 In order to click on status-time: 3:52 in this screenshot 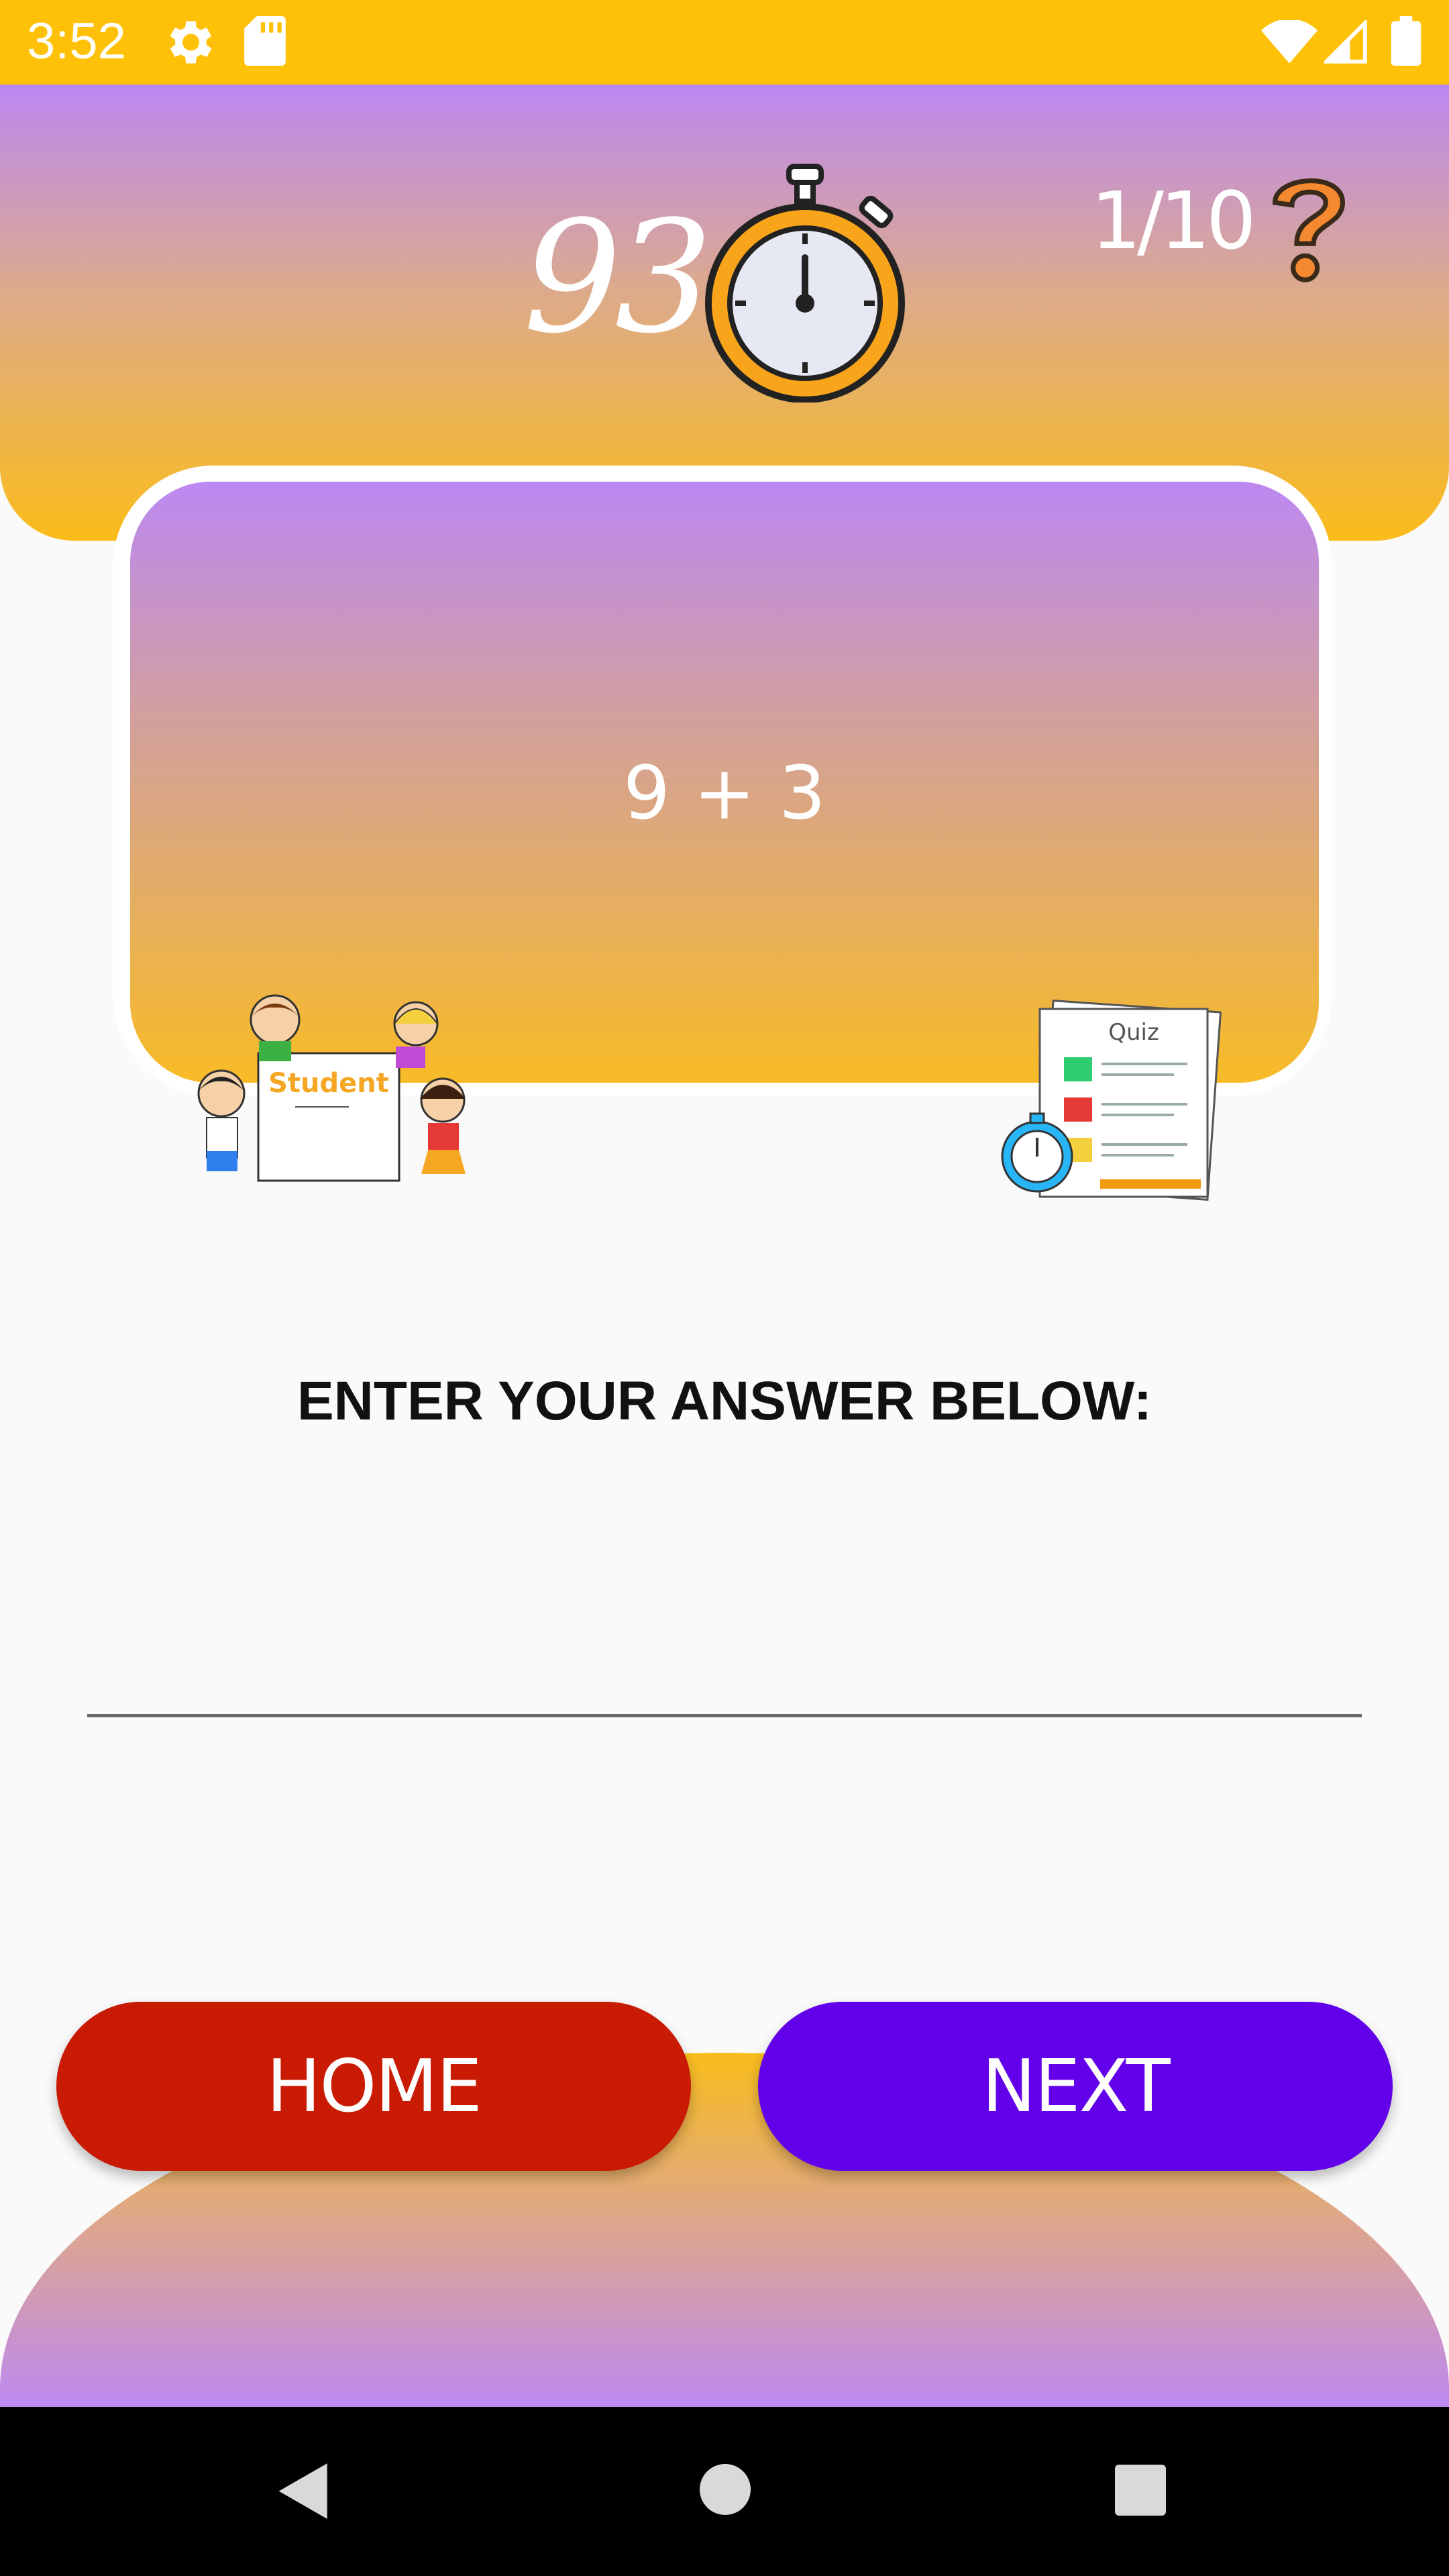, I will do `click(76, 41)`.